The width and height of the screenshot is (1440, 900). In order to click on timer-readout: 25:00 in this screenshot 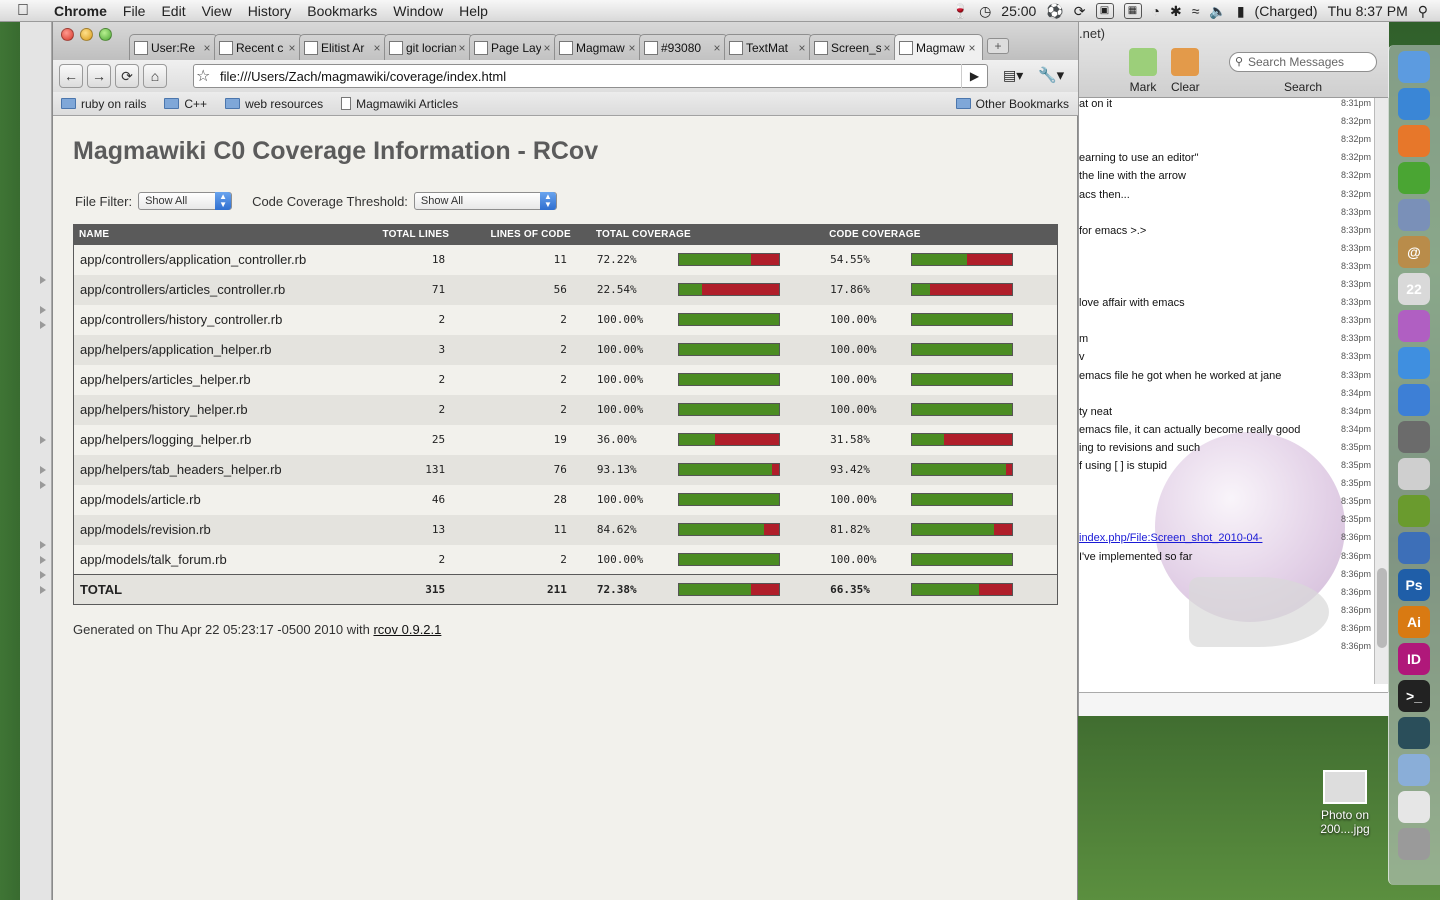, I will do `click(1018, 11)`.